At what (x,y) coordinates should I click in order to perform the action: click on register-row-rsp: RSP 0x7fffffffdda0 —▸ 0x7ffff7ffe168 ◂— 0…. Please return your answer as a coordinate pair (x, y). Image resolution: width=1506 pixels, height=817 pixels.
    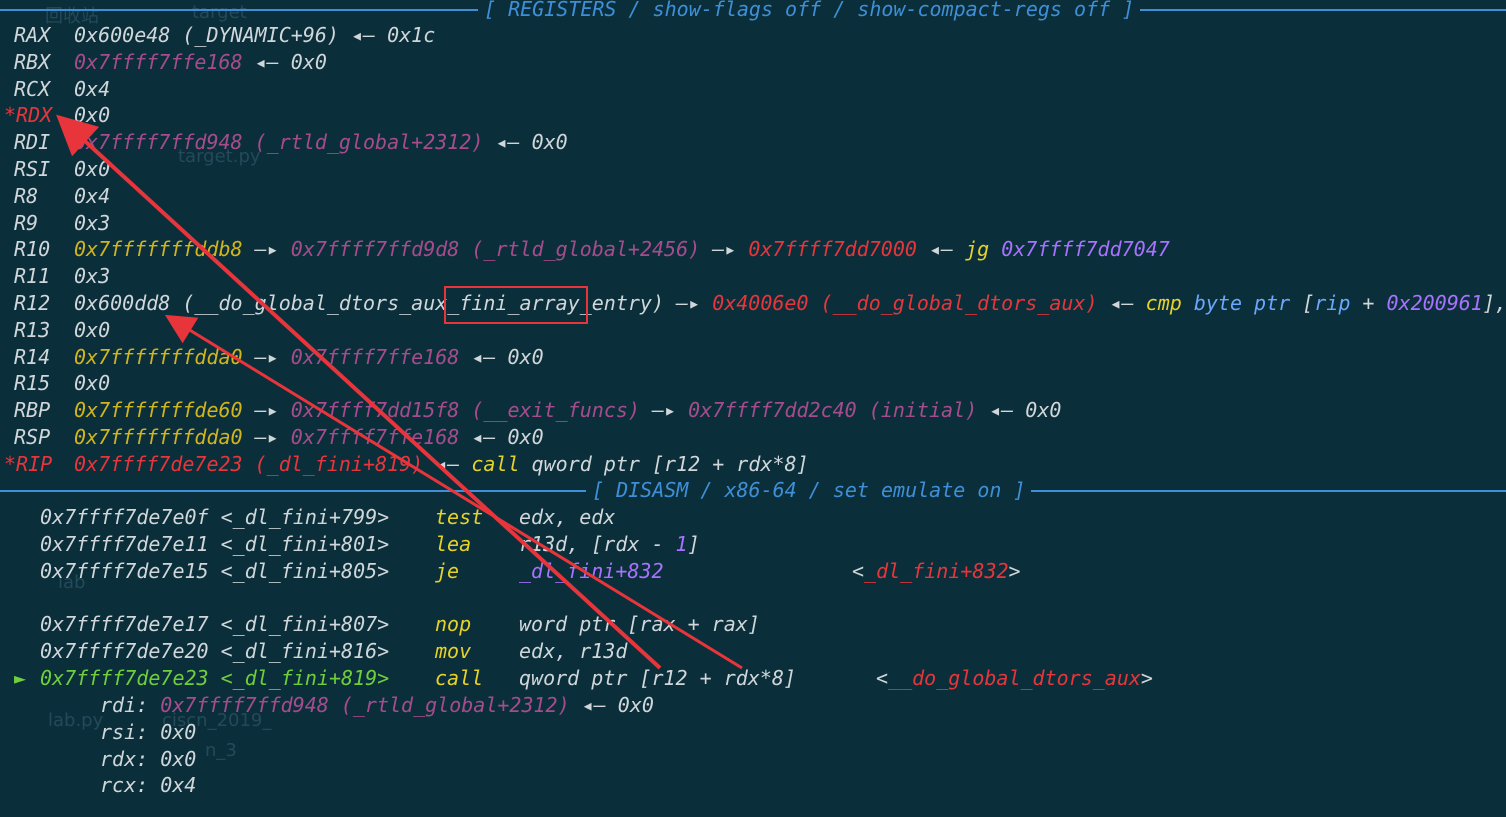
    Looking at the image, I should click on (279, 437).